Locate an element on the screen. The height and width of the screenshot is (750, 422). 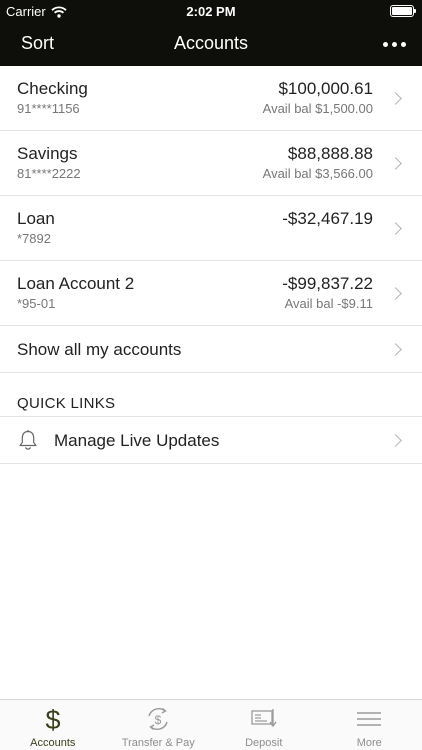
page-title: Accounts is located at coordinates (211, 43).